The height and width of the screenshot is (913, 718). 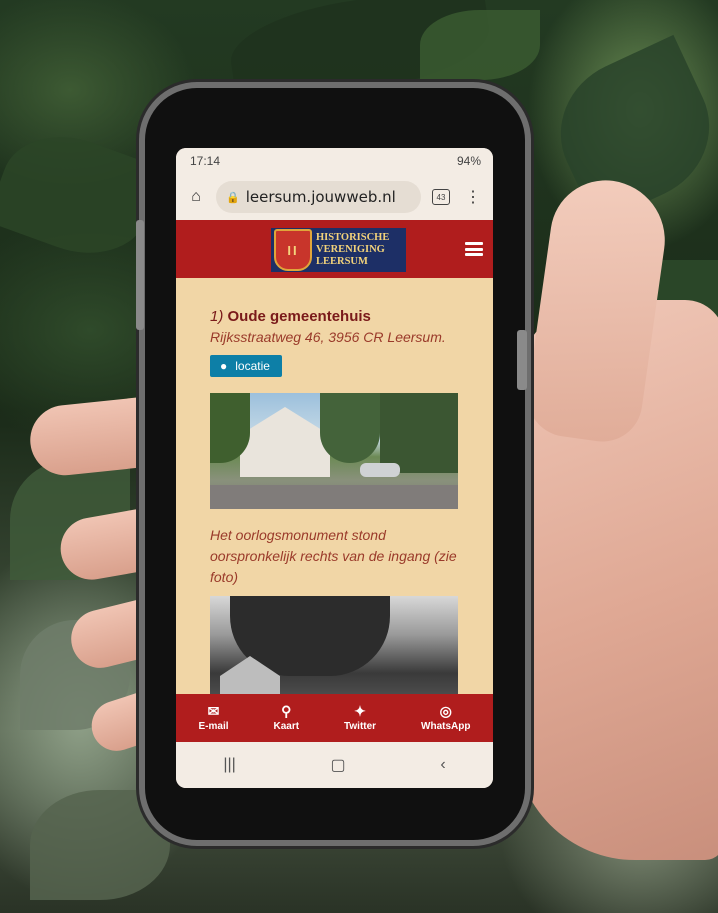 I want to click on recent-apps-icon: |||, so click(x=229, y=765).